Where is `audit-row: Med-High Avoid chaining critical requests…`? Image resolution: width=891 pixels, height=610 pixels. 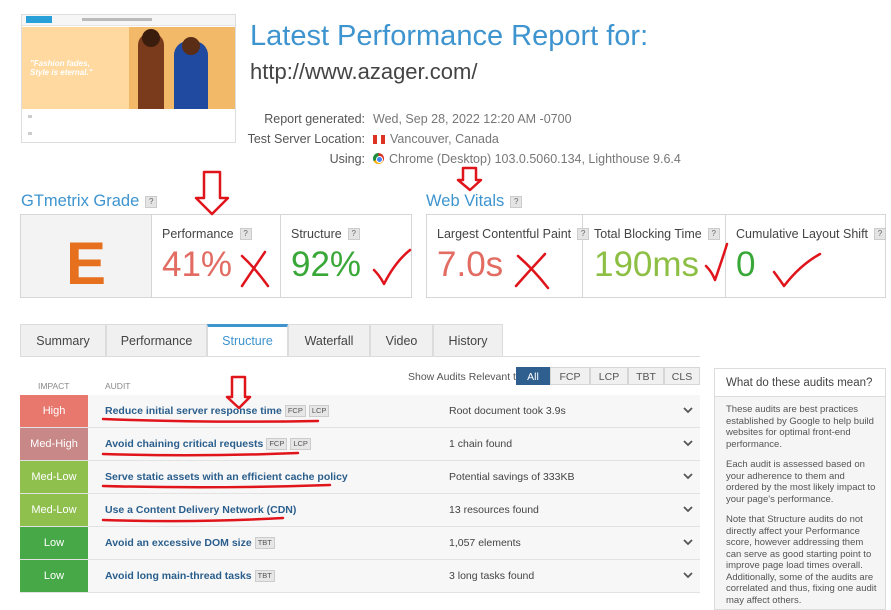 audit-row: Med-High Avoid chaining critical requests… is located at coordinates (360, 444).